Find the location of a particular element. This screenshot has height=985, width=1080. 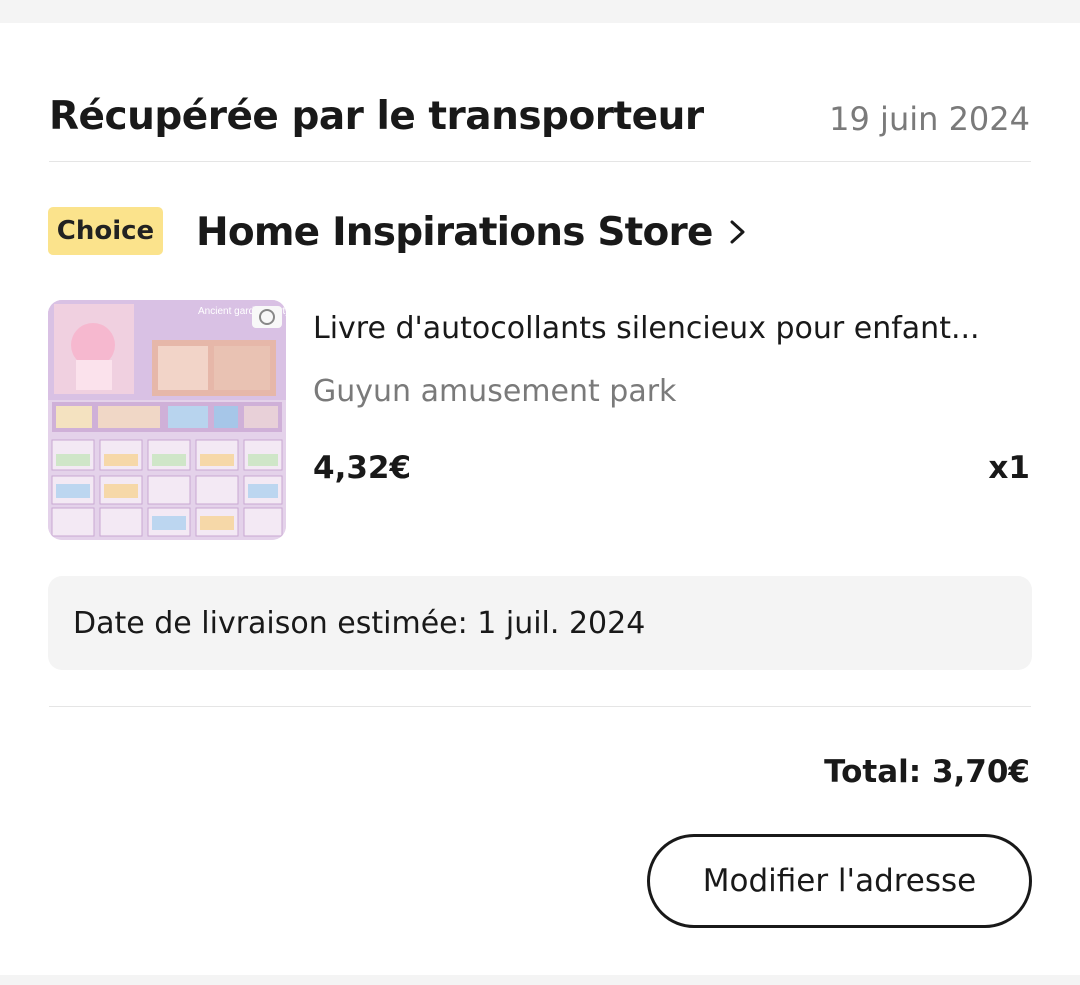

order-status-title: Récupérée par le transporteur is located at coordinates (376, 116).